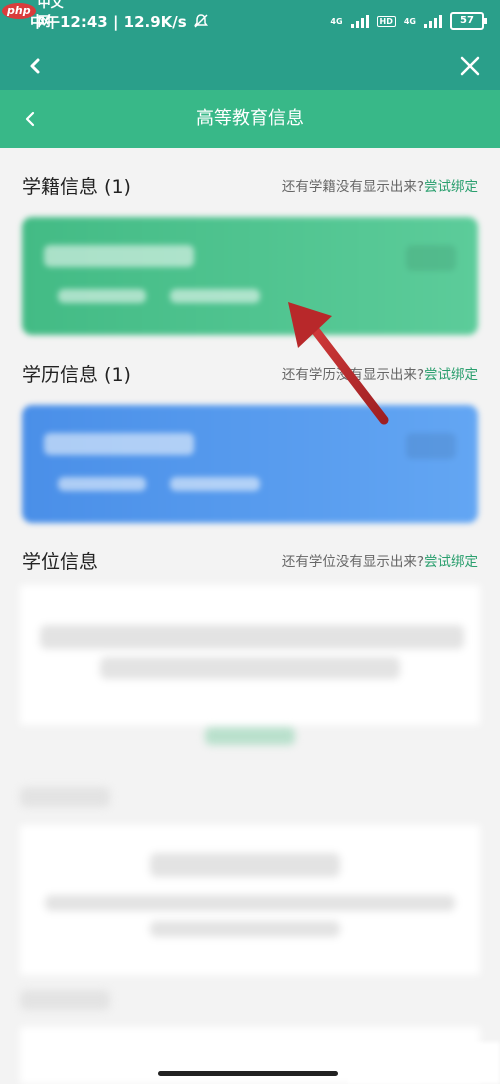 This screenshot has height=1084, width=500. Describe the element at coordinates (250, 464) in the screenshot. I see `education-card` at that location.